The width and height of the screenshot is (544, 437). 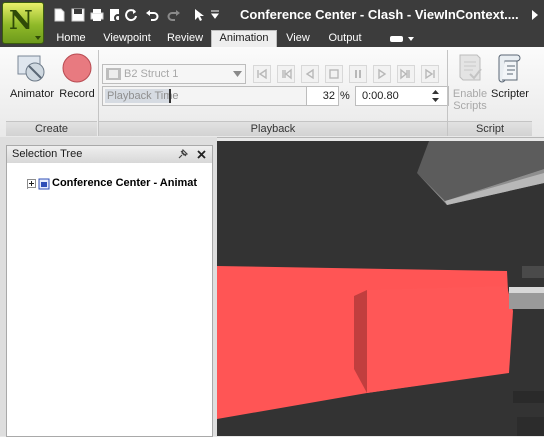 I want to click on close-icon, so click(x=201, y=154).